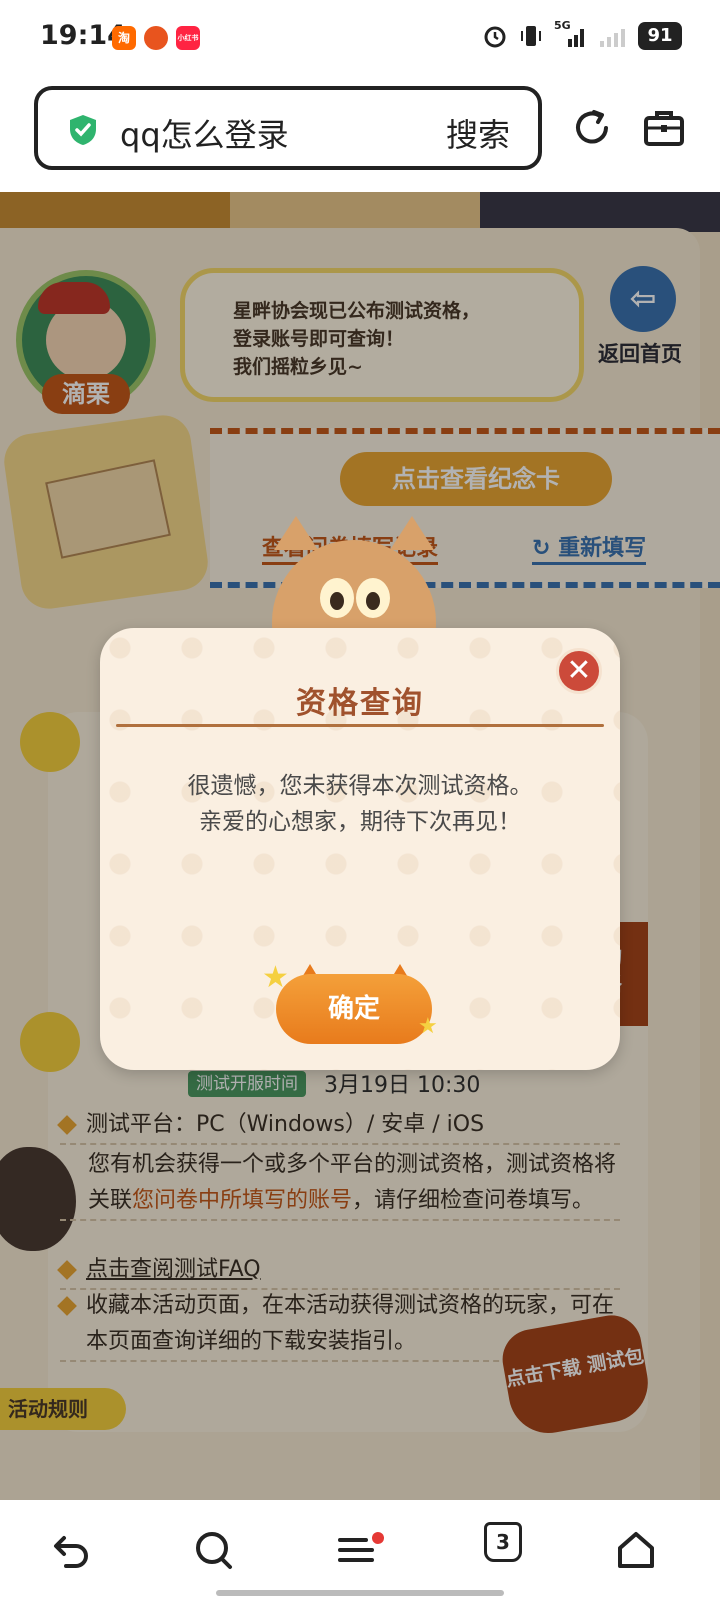  What do you see at coordinates (360, 822) in the screenshot?
I see `message-line: 亲爱的心想家，期待下次再见！` at bounding box center [360, 822].